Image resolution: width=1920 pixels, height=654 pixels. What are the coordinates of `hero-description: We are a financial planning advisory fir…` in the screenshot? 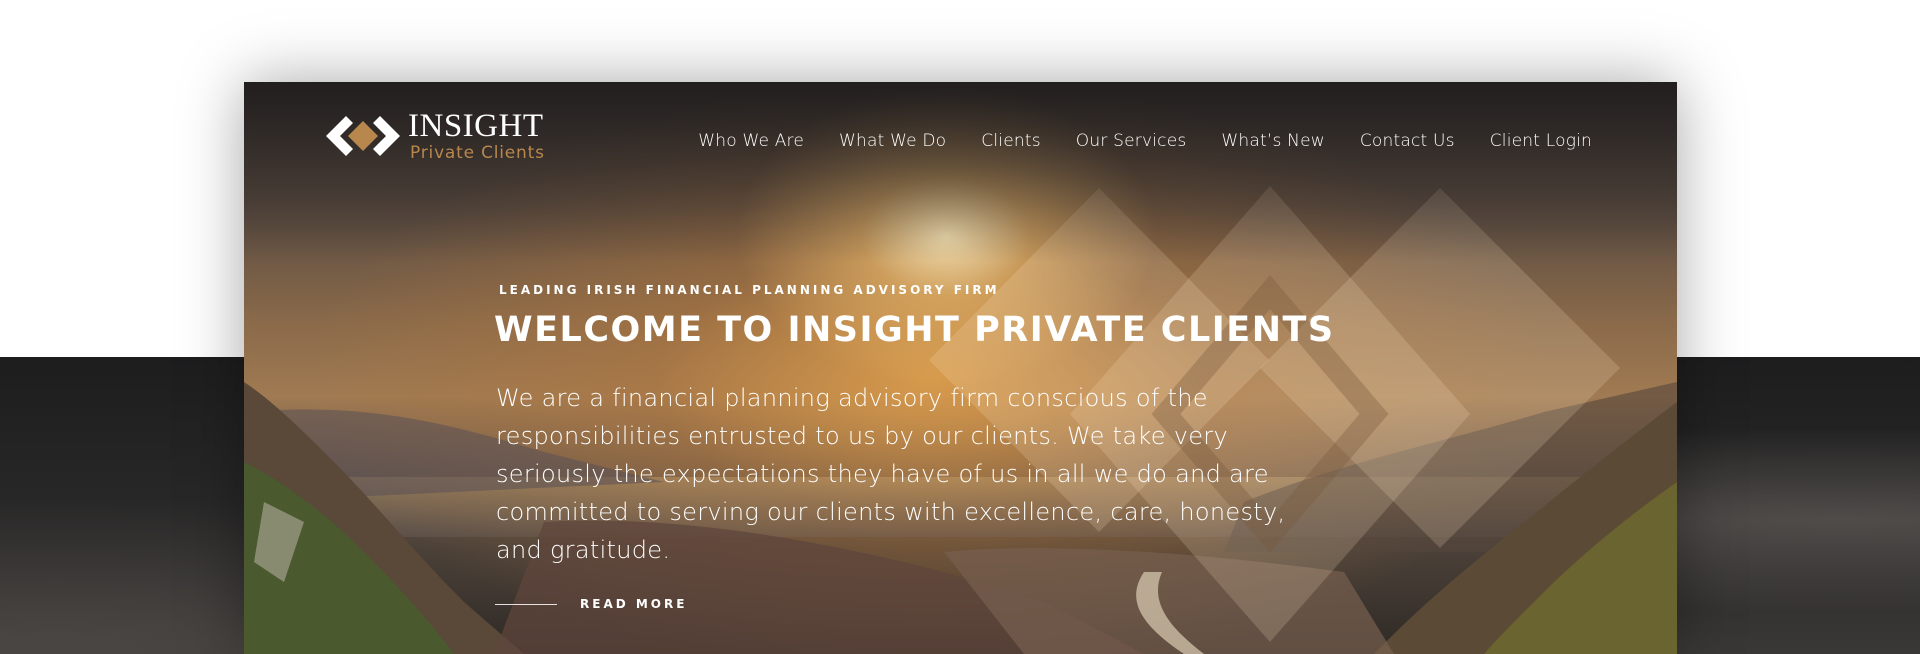 It's located at (891, 474).